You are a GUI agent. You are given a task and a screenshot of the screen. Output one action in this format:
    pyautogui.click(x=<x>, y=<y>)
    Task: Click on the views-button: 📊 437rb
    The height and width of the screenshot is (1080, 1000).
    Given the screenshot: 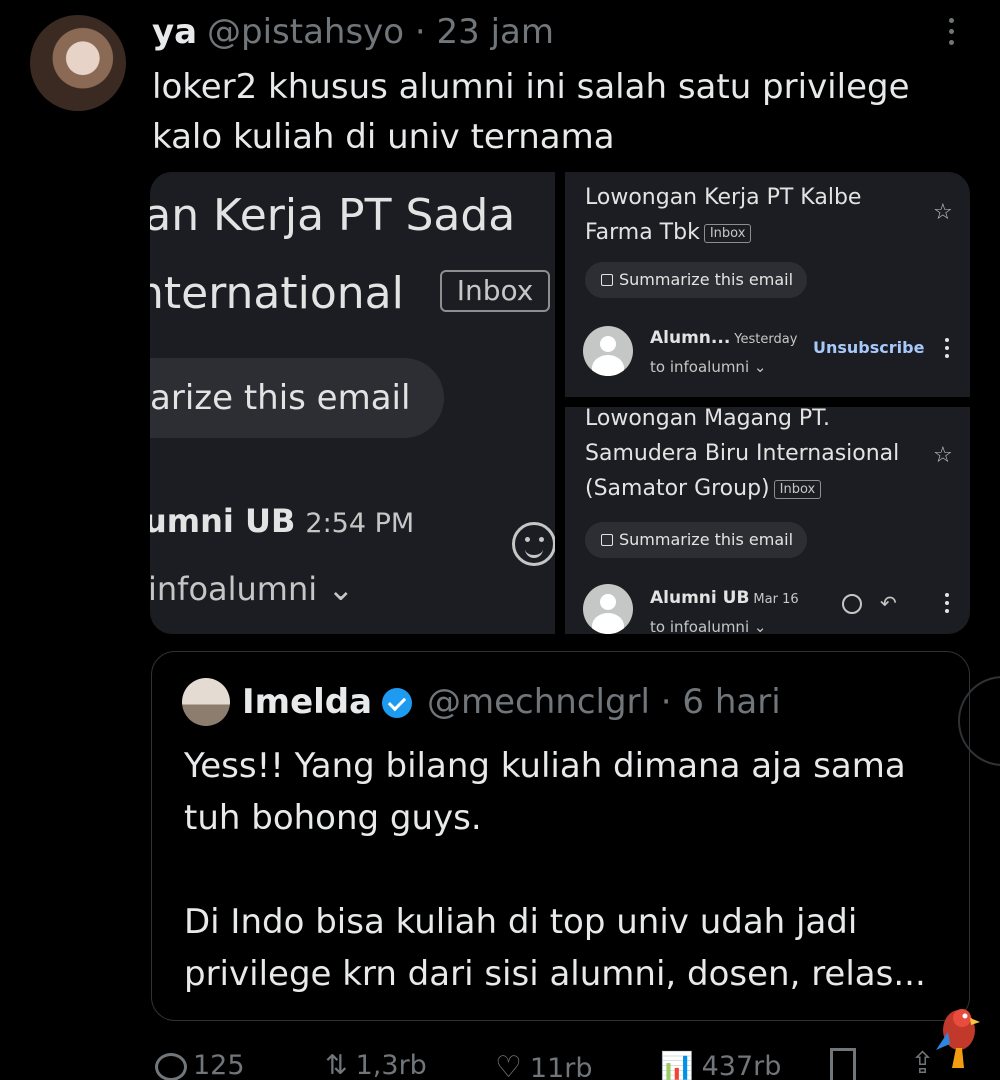 What is the action you would take?
    pyautogui.click(x=720, y=1065)
    